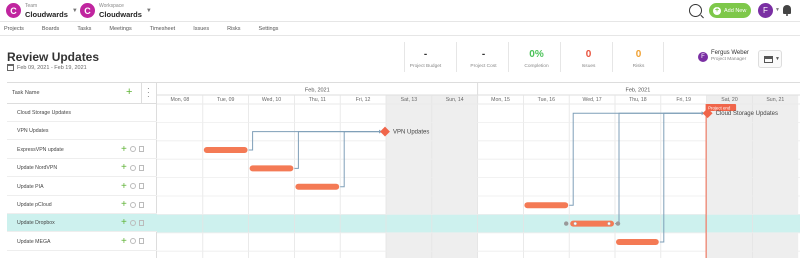 This screenshot has height=258, width=800. Describe the element at coordinates (87, 10) in the screenshot. I see `workspace-avatar: C` at that location.